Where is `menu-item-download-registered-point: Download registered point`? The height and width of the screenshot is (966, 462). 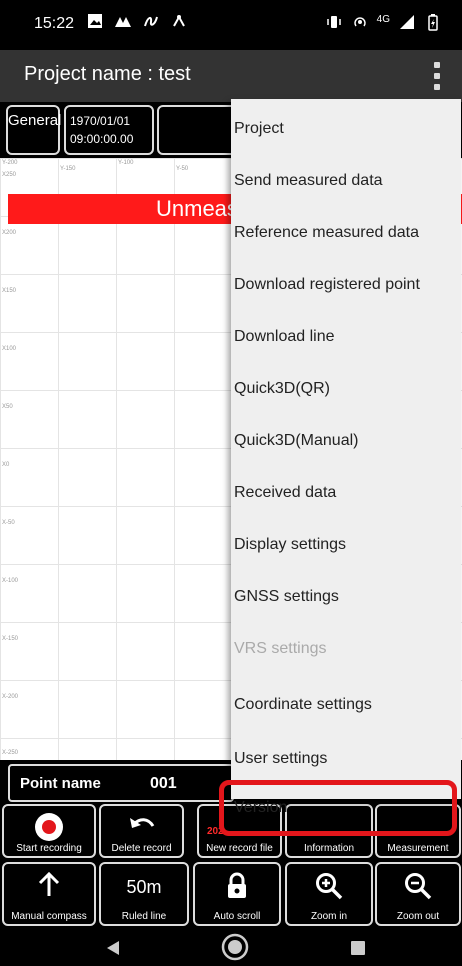 menu-item-download-registered-point: Download registered point is located at coordinates (346, 285).